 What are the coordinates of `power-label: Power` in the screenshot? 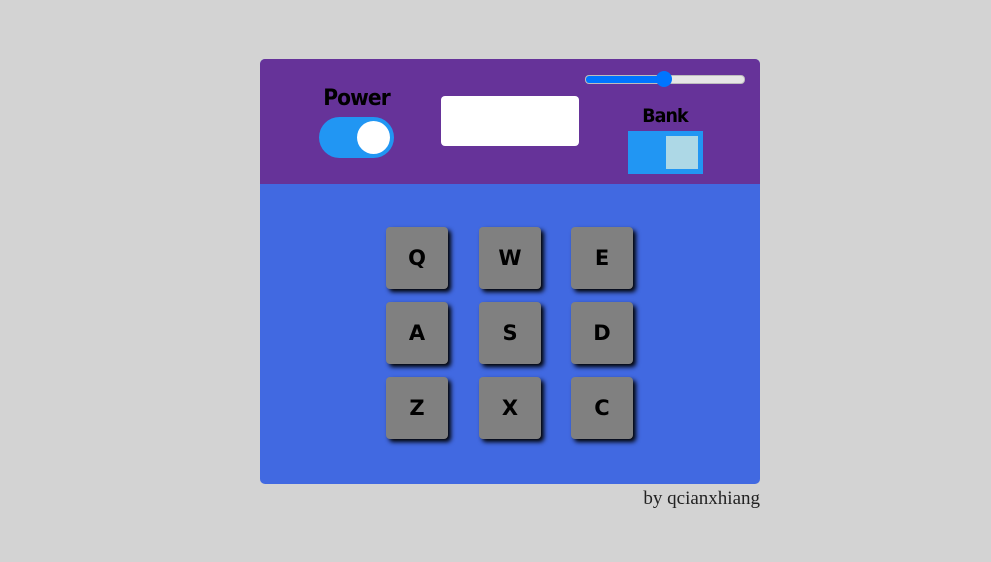 It's located at (356, 98).